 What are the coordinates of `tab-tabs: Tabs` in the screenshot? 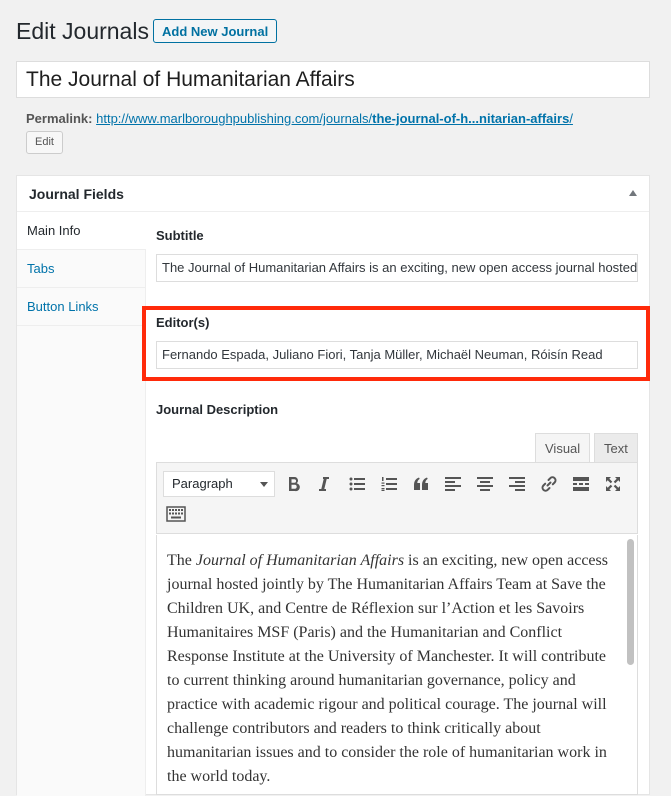 It's located at (81, 269).